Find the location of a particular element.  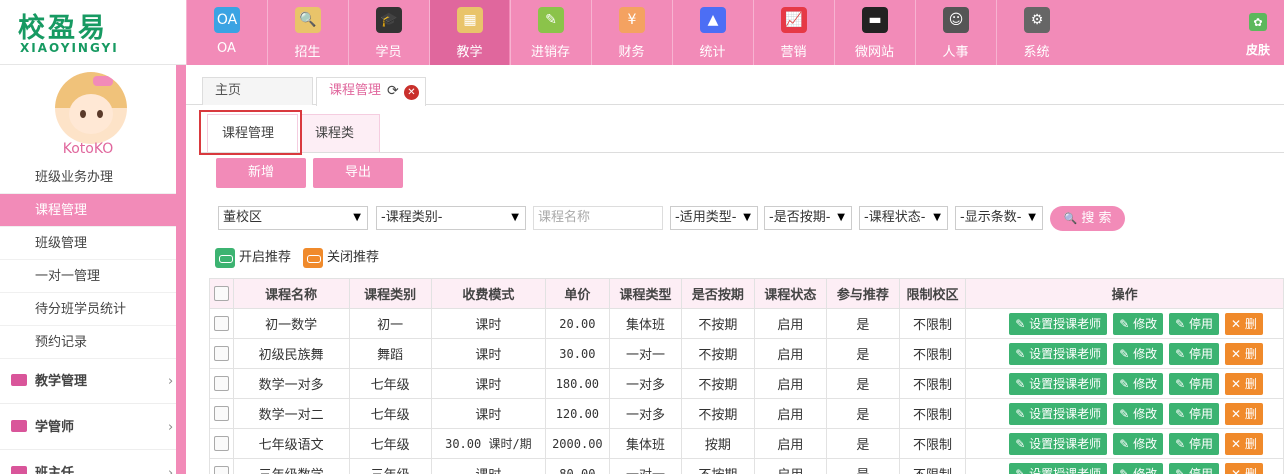

search-button: 🔍 搜 索 is located at coordinates (1087, 218).